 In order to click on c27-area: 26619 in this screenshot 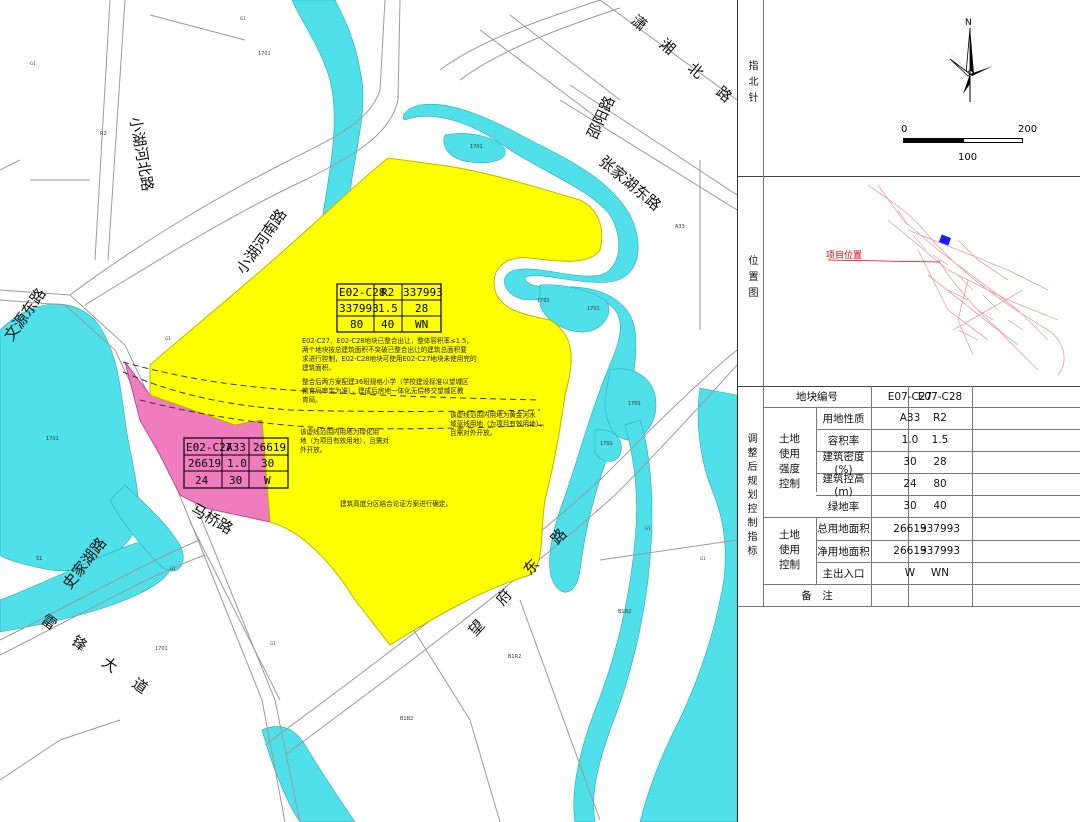, I will do `click(269, 447)`.